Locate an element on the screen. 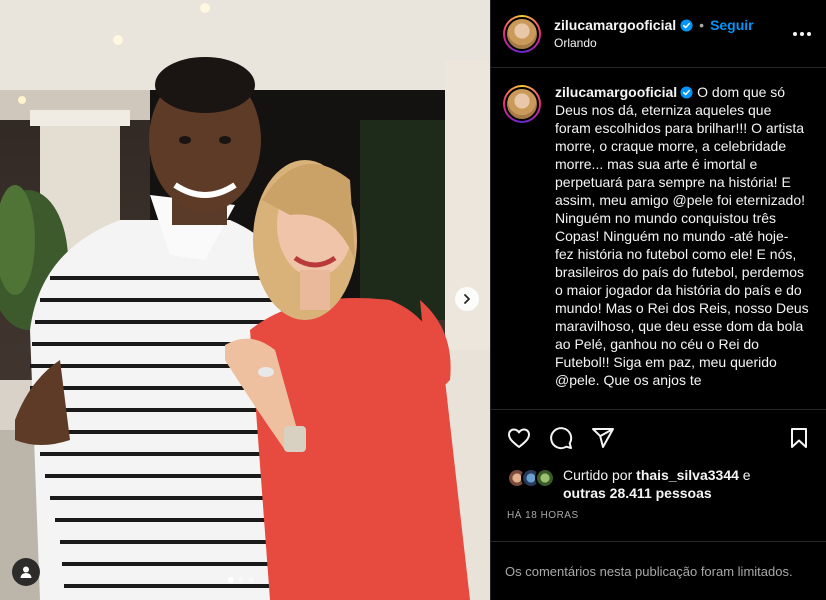  comment-button is located at coordinates (561, 438).